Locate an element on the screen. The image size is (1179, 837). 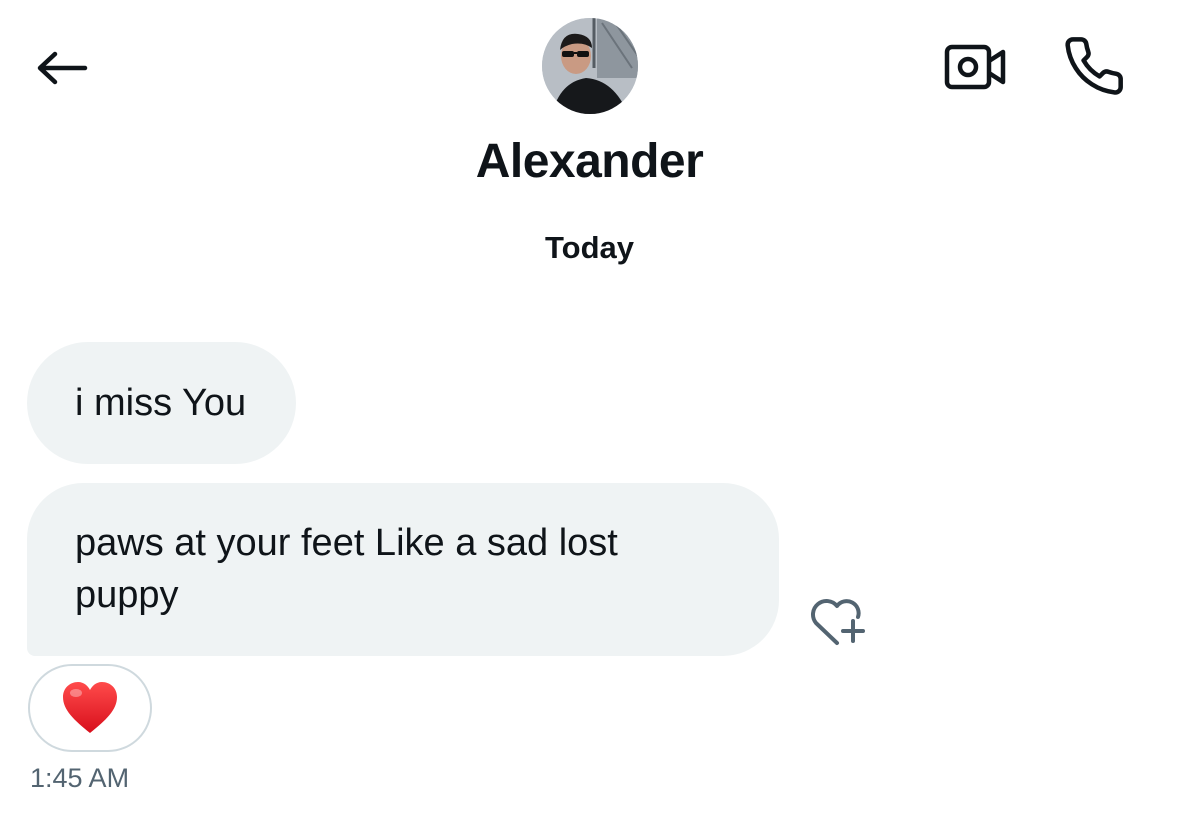
date-separator: Today is located at coordinates (589, 247).